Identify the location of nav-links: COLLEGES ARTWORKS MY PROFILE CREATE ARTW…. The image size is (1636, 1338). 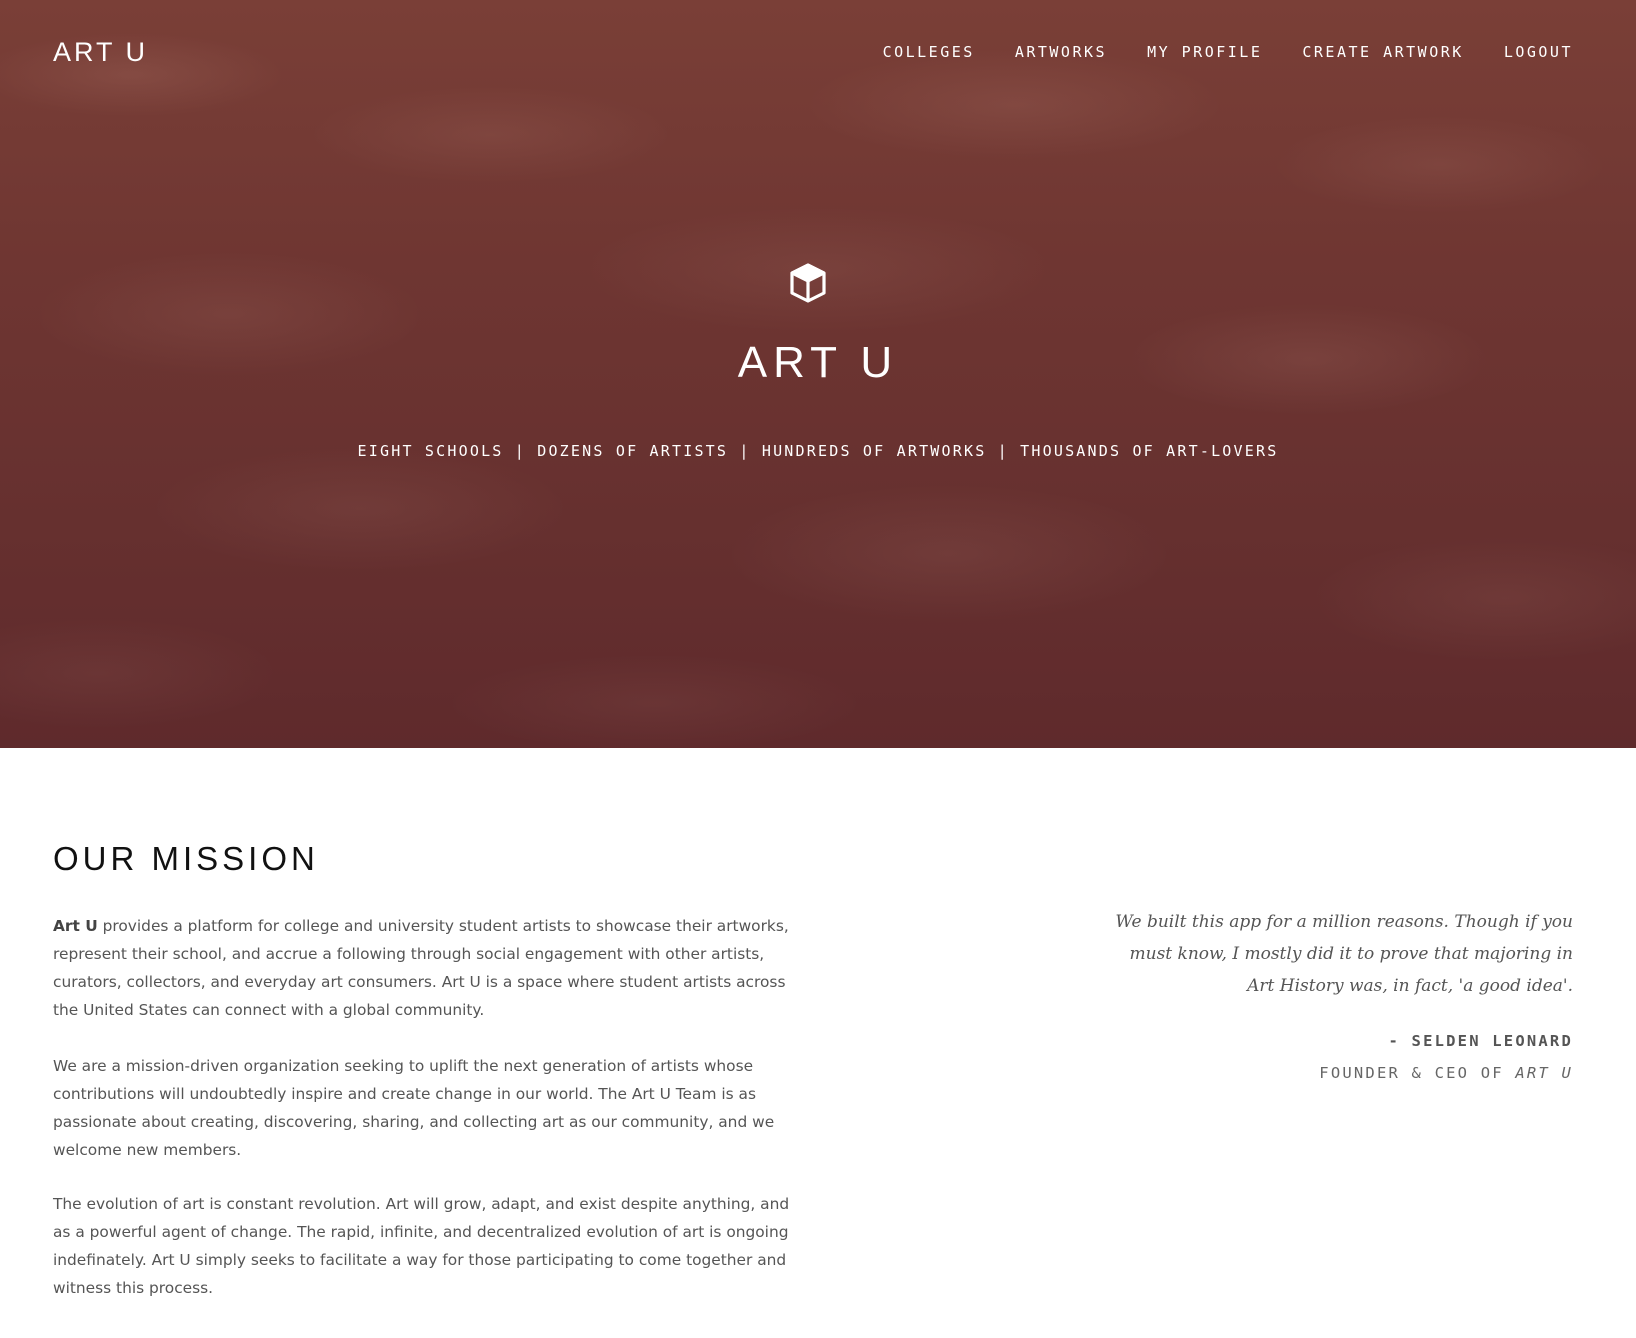
(1228, 52).